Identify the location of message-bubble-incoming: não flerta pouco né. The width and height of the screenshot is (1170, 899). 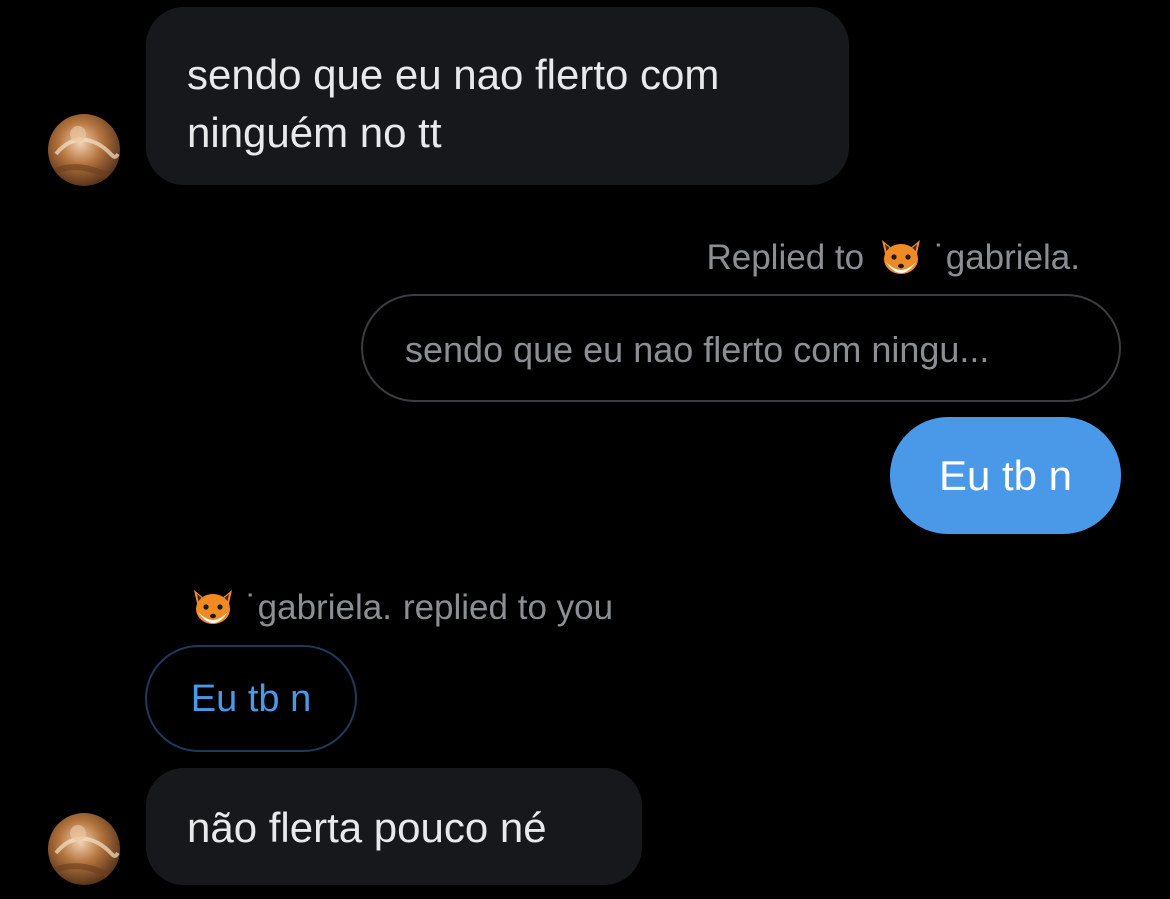
(394, 826).